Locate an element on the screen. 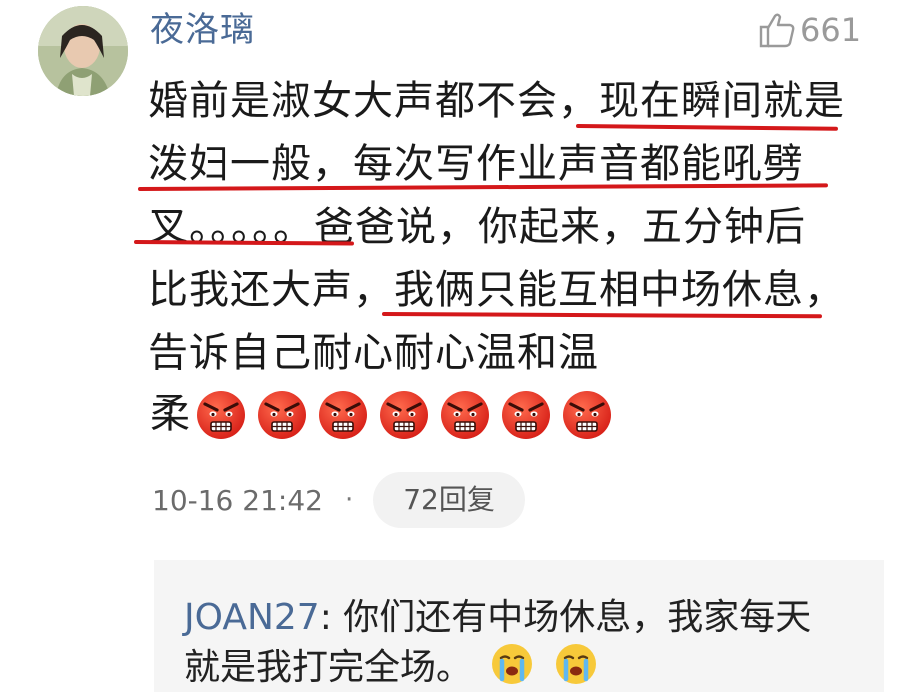 The height and width of the screenshot is (692, 900). angry-emoji-group is located at coordinates (407, 414).